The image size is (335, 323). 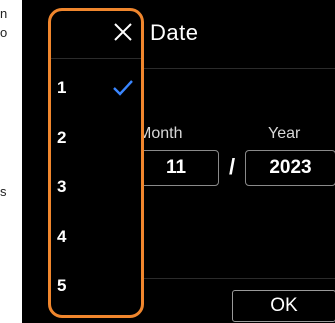 What do you see at coordinates (96, 187) in the screenshot?
I see `list-item-3: 3` at bounding box center [96, 187].